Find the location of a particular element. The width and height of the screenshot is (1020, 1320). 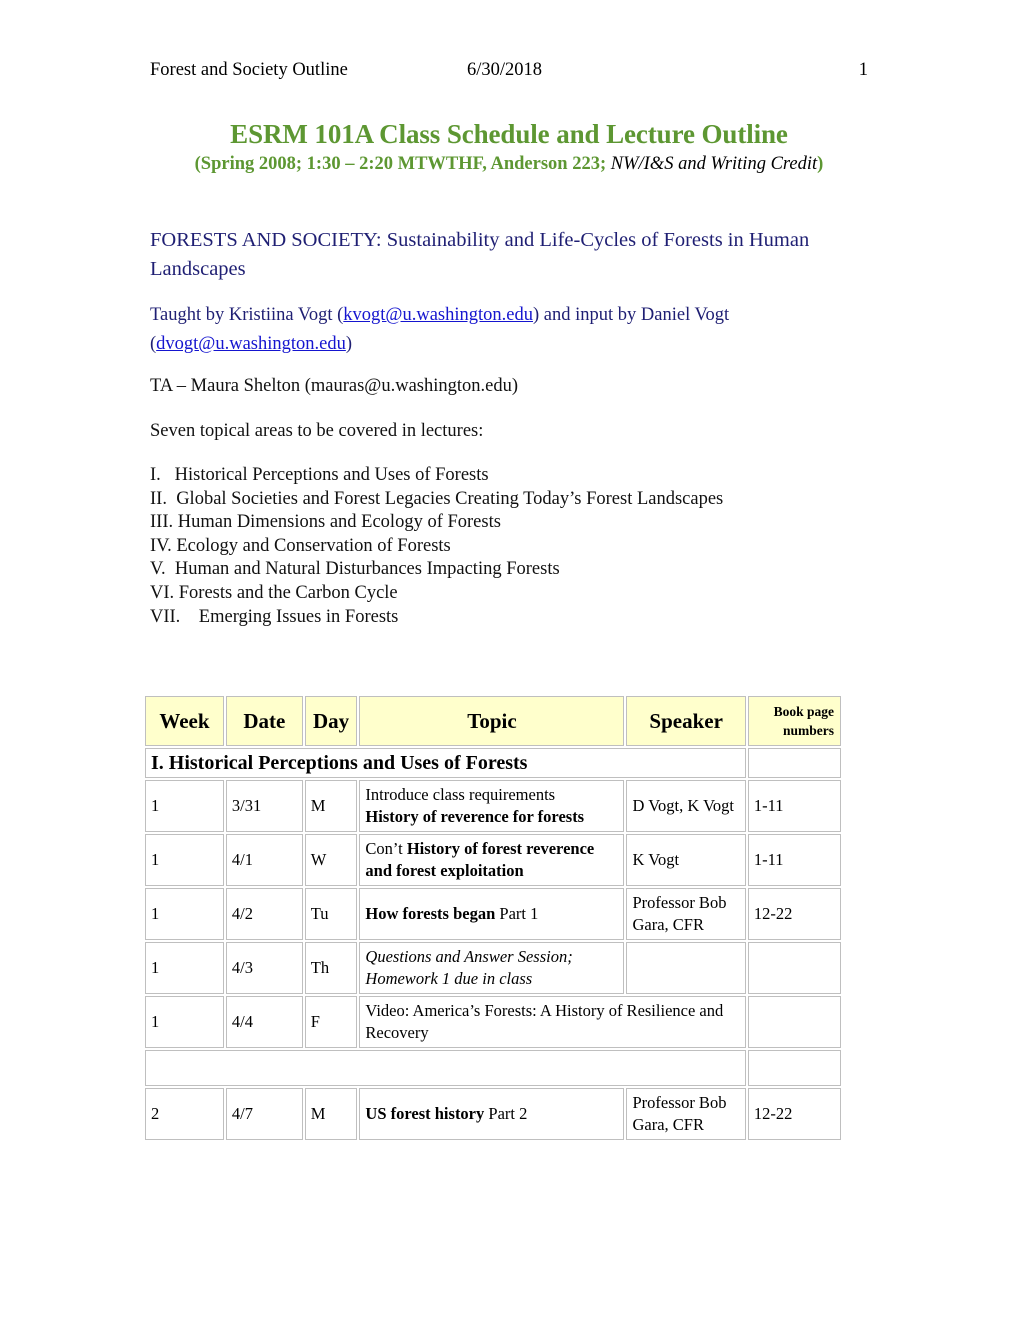

cell-date: 3/31 is located at coordinates (264, 806).